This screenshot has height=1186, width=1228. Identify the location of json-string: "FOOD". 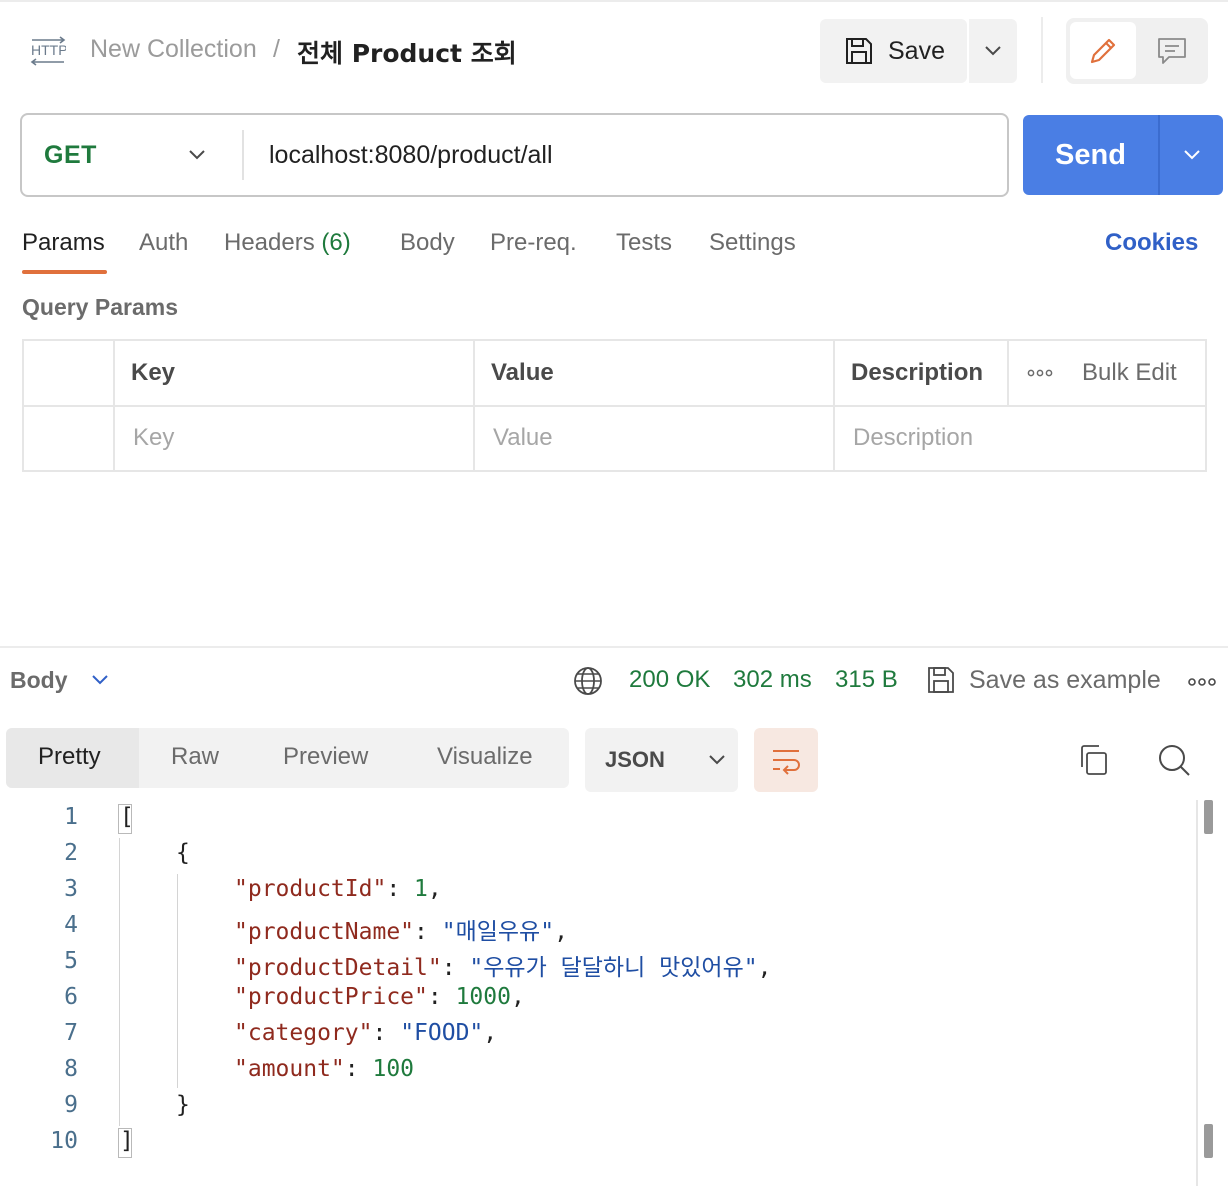
(442, 1033).